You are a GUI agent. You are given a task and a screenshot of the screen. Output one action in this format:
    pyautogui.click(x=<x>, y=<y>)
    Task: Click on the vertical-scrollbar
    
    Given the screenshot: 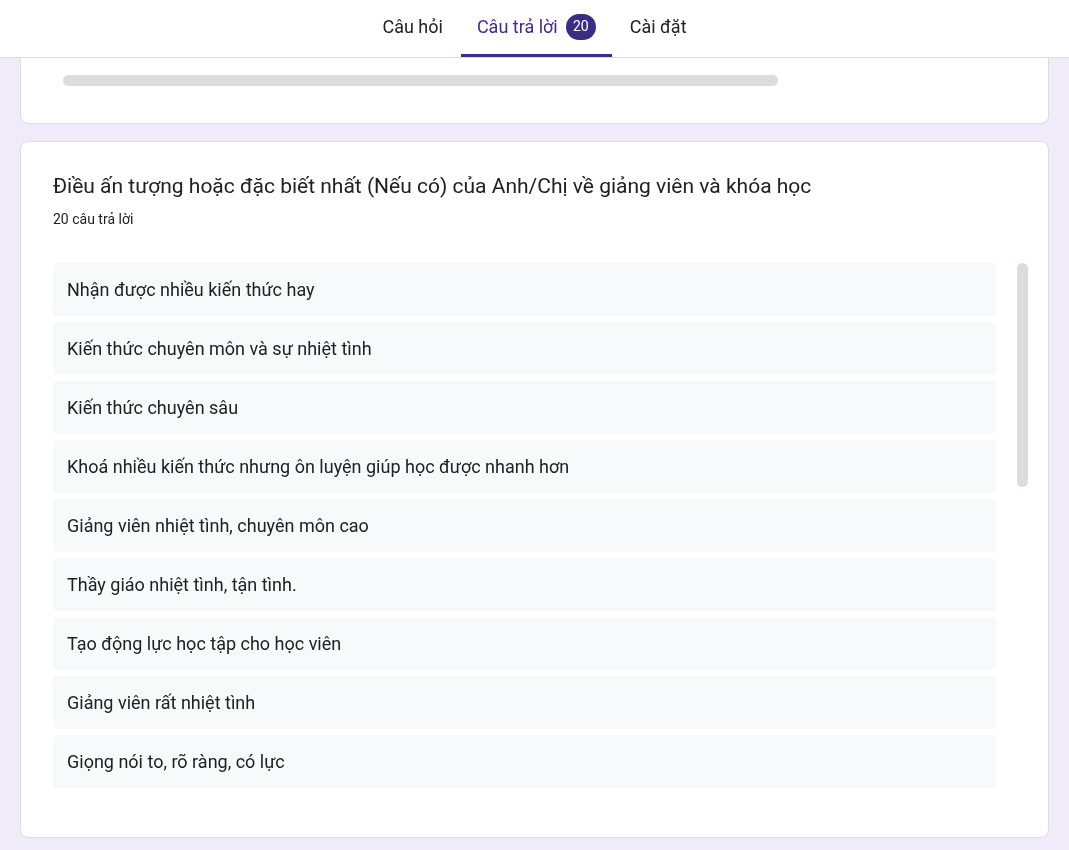 What is the action you would take?
    pyautogui.click(x=1022, y=375)
    